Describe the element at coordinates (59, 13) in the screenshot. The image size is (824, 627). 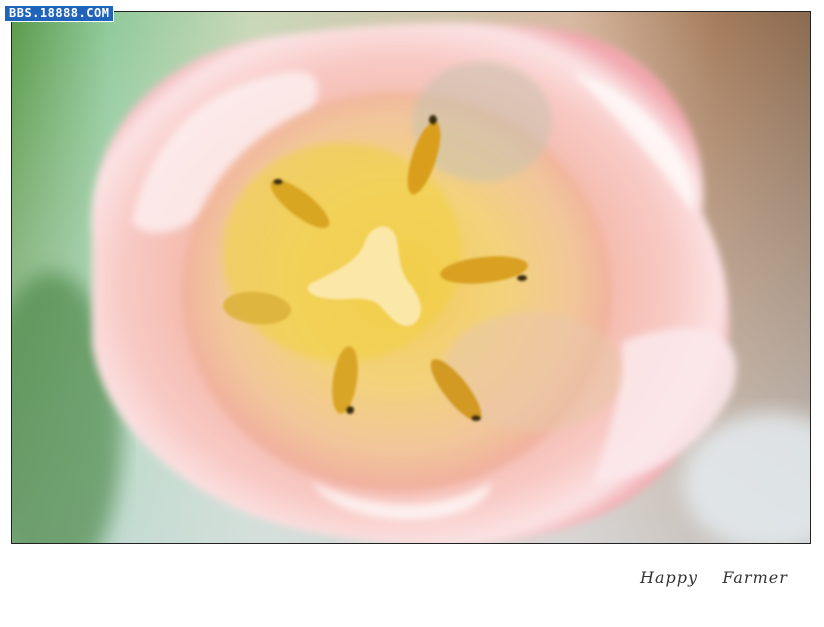
I see `site-watermark: BBS.18888.COM` at that location.